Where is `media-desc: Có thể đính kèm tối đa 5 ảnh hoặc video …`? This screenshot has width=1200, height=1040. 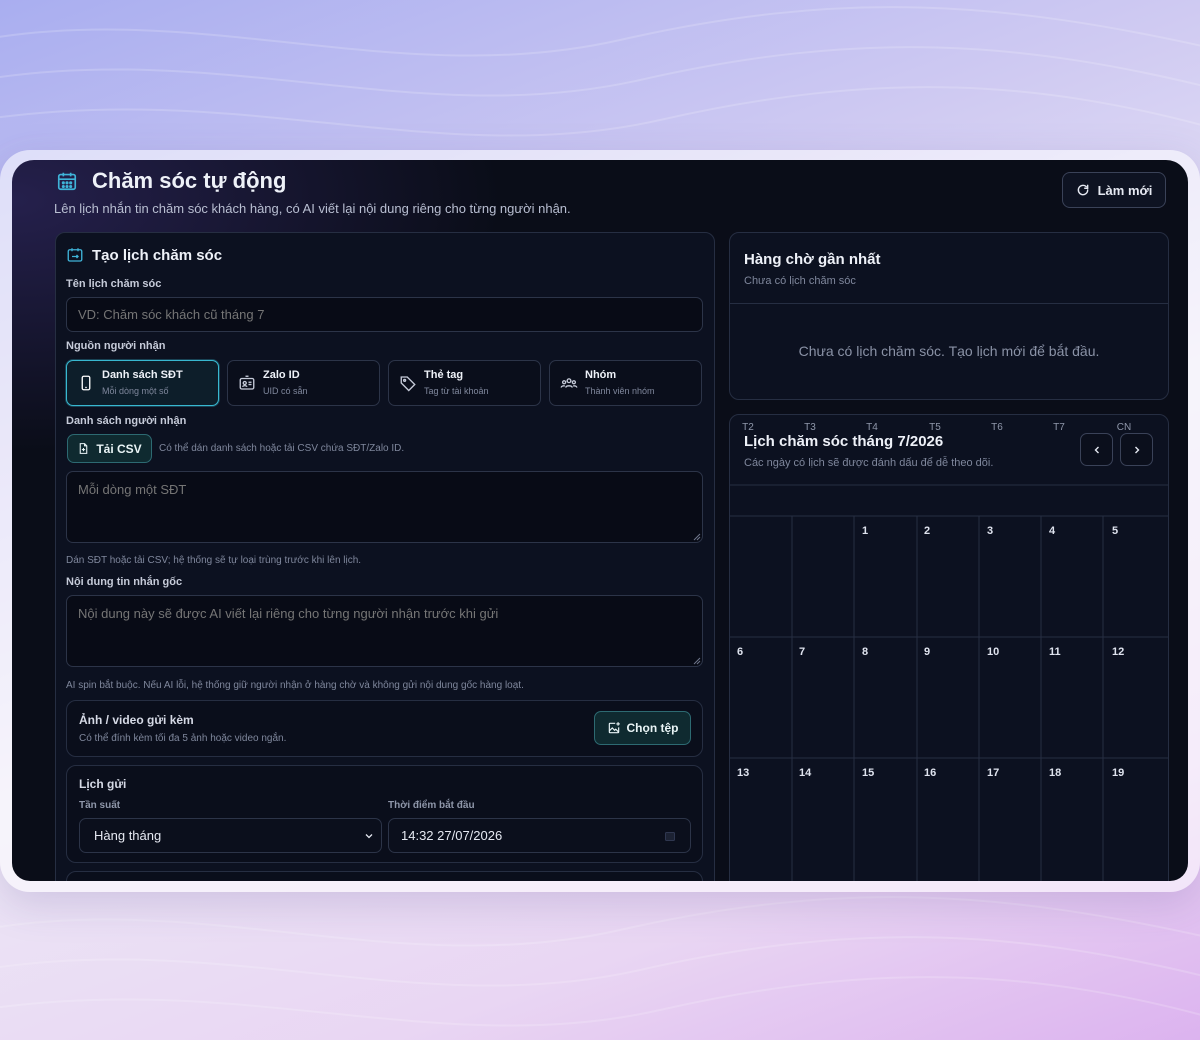
media-desc: Có thể đính kèm tối đa 5 ảnh hoặc video … is located at coordinates (183, 738).